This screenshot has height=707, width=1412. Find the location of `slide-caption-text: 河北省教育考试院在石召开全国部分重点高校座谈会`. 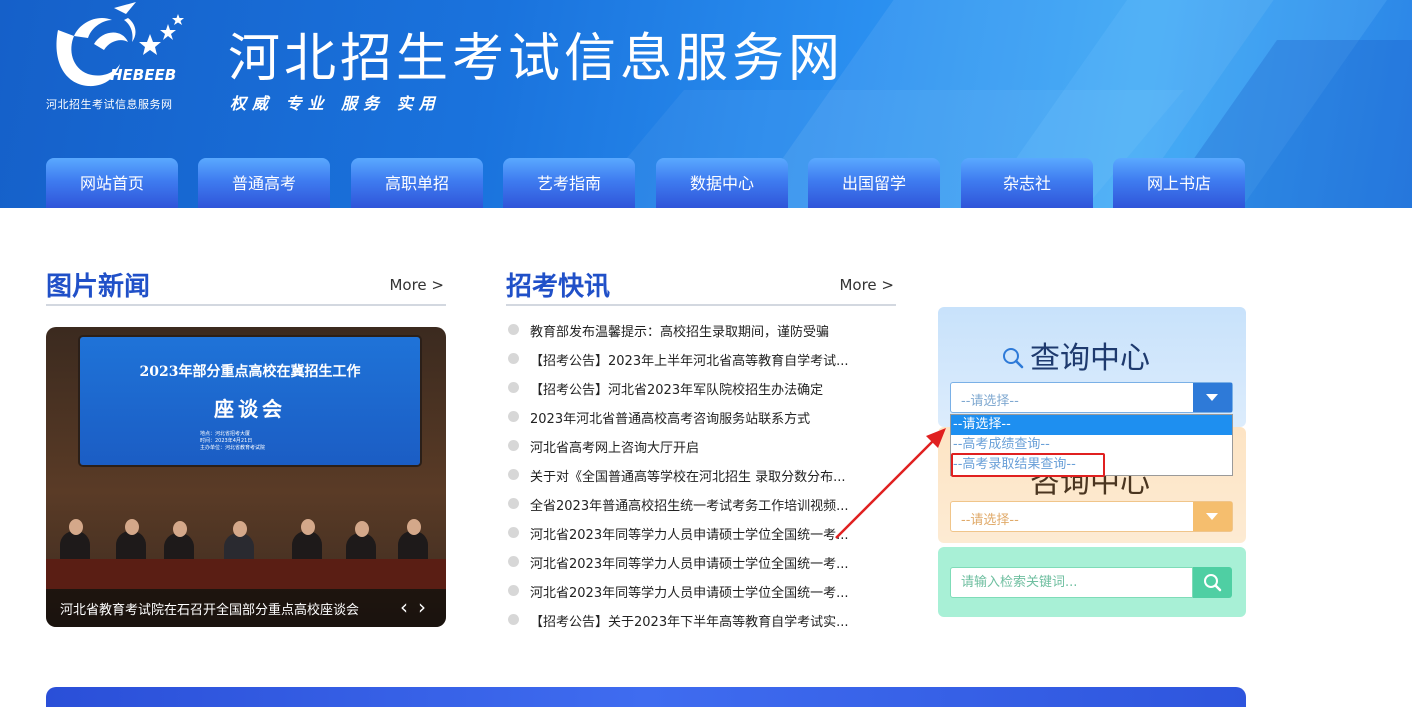

slide-caption-text: 河北省教育考试院在石召开全国部分重点高校座谈会 is located at coordinates (209, 608).